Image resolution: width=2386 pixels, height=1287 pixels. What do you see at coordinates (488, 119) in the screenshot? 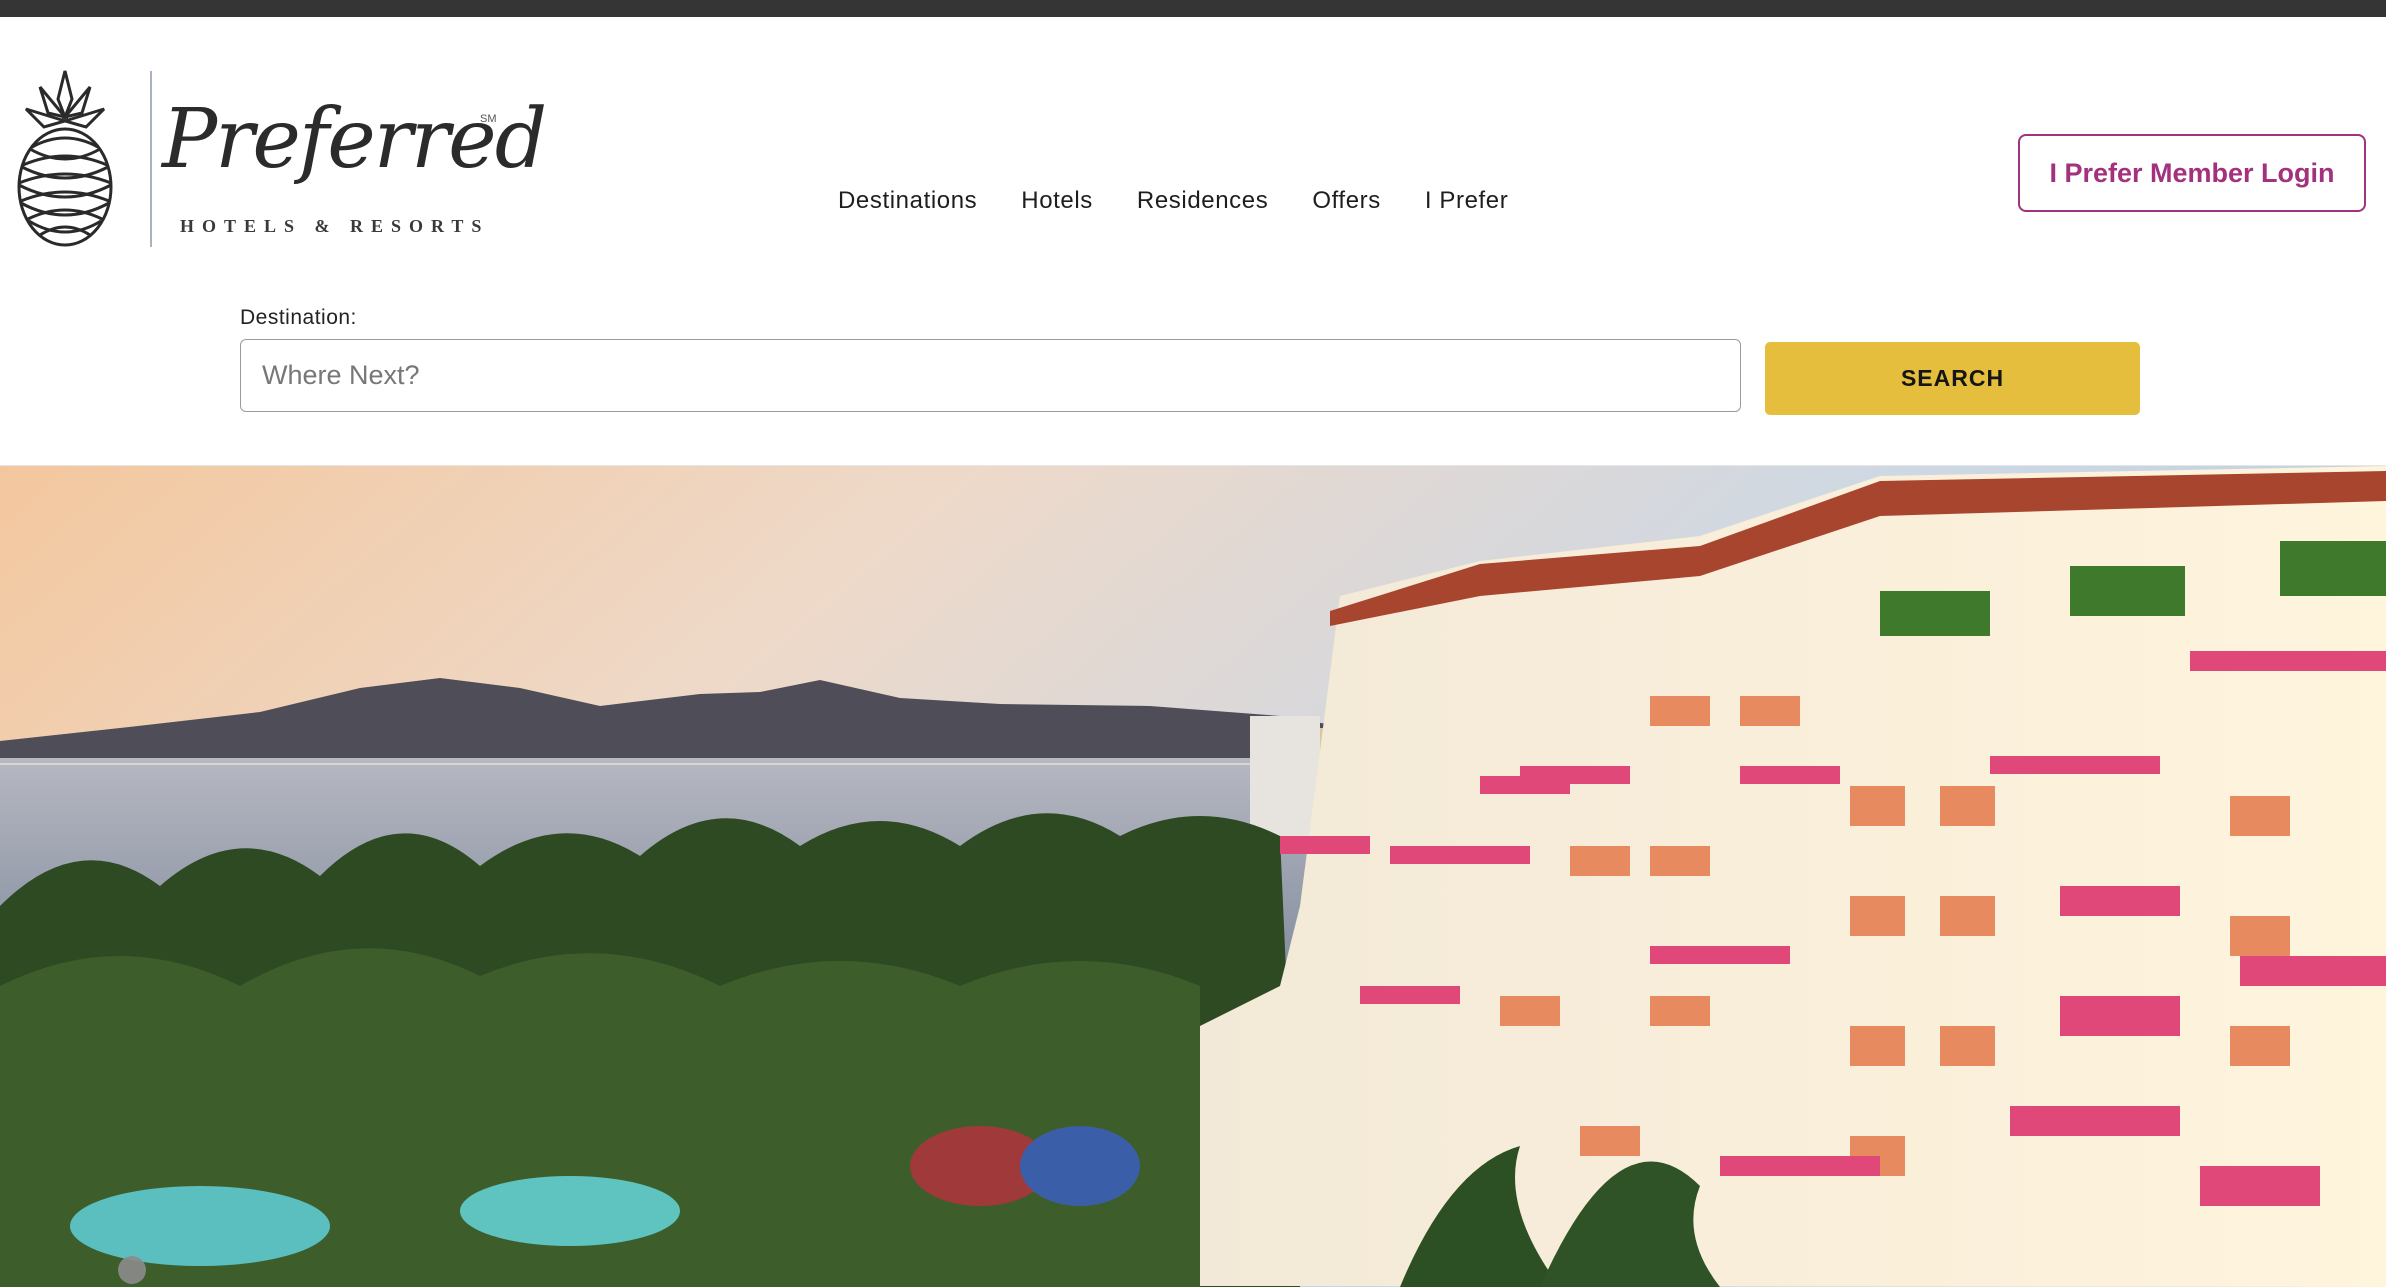
I see `logo-trademark: SM` at bounding box center [488, 119].